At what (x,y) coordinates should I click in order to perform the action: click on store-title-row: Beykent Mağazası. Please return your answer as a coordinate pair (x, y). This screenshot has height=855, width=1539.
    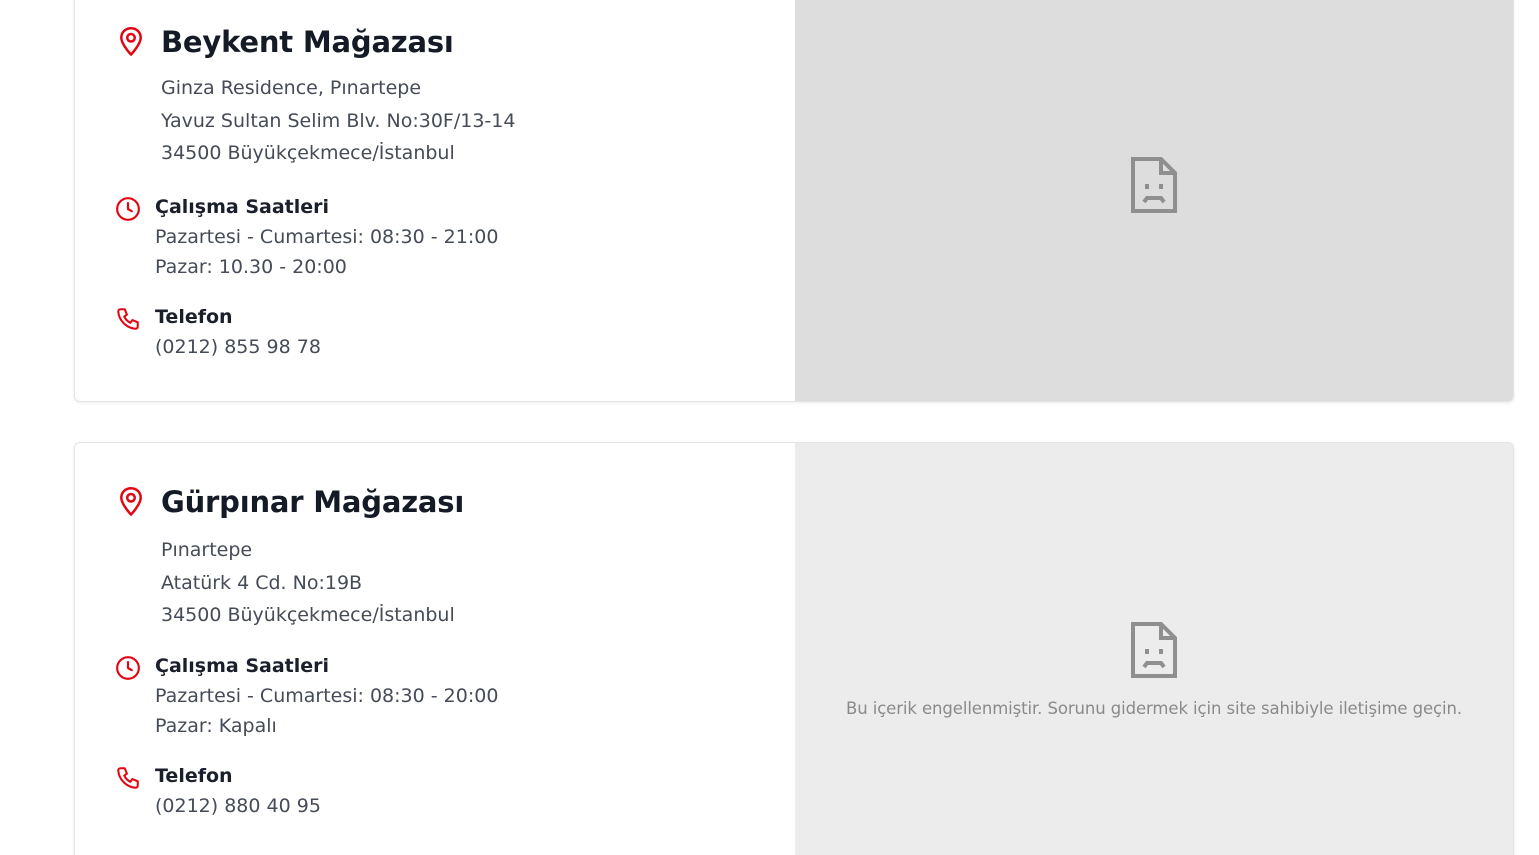
    Looking at the image, I should click on (285, 42).